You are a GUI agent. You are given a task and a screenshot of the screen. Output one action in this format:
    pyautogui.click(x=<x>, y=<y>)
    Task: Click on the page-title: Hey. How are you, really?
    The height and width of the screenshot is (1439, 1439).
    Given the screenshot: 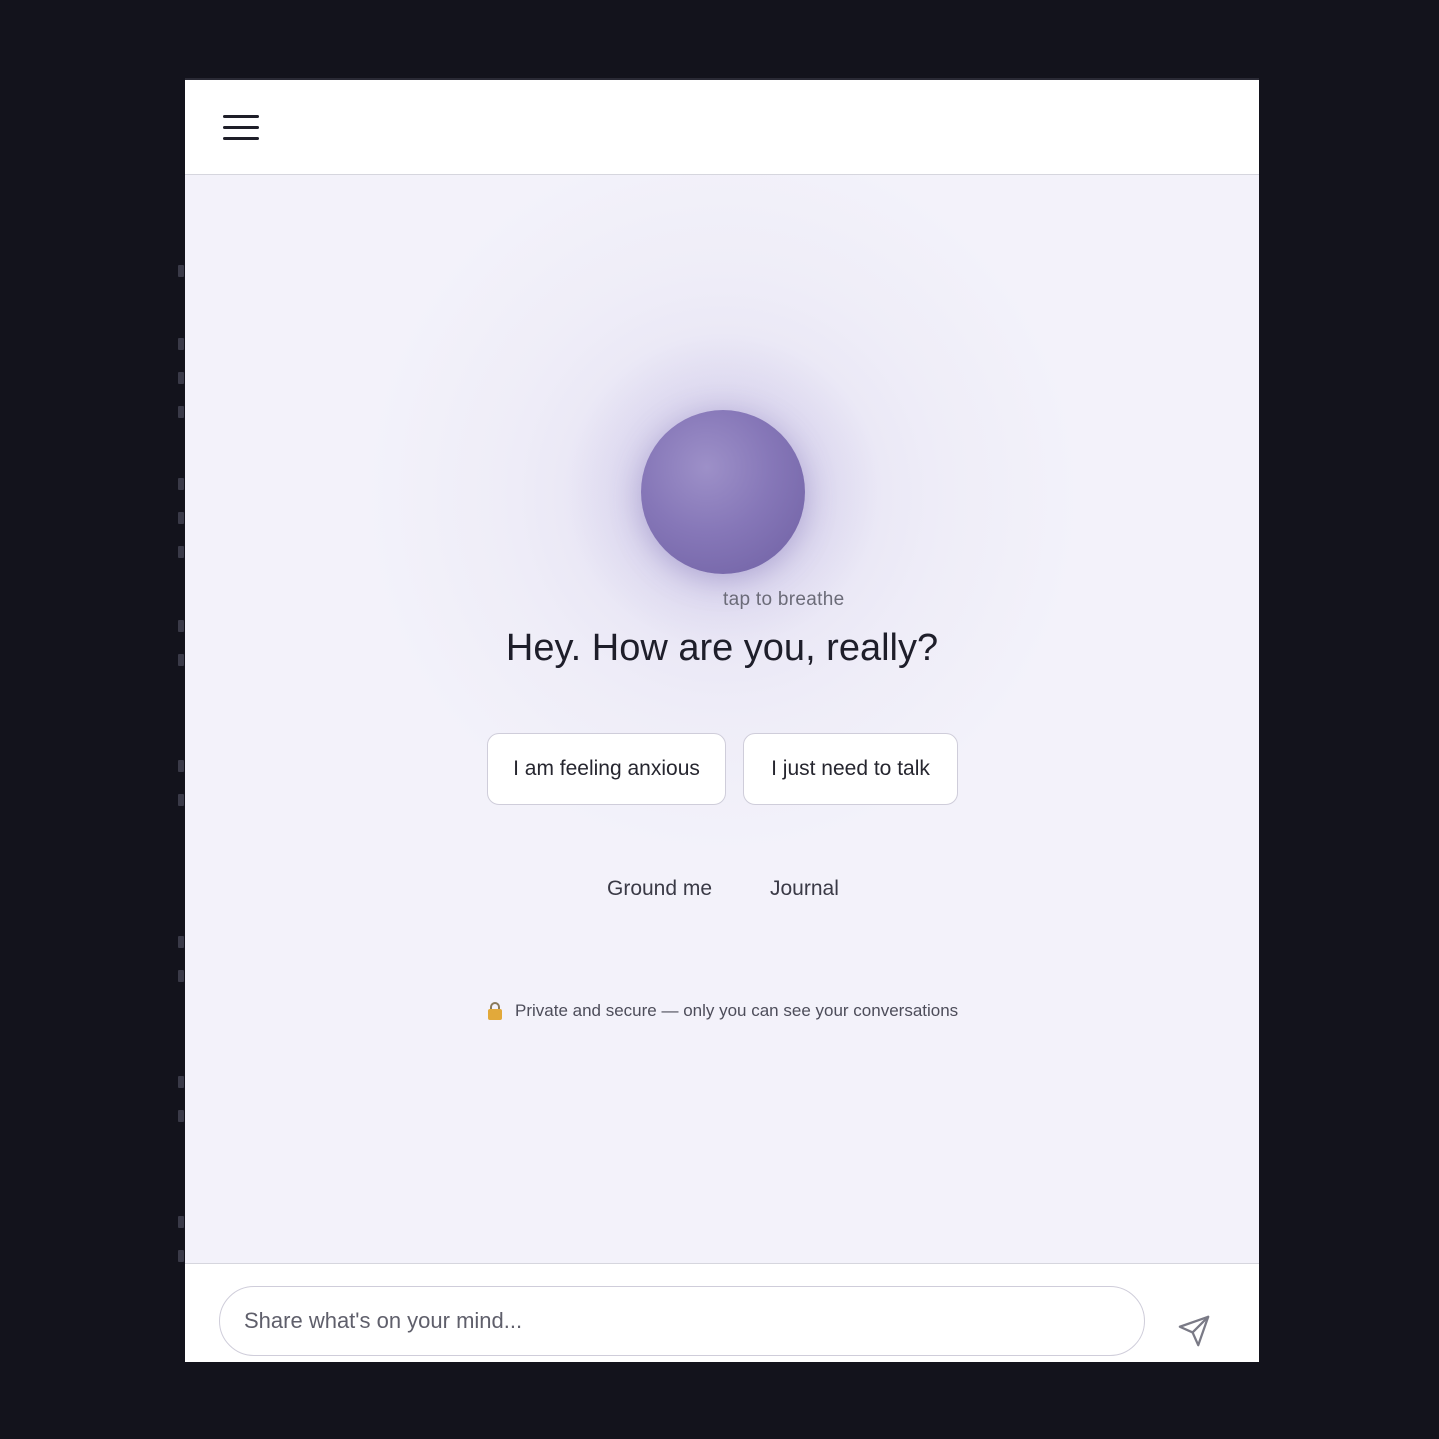 What is the action you would take?
    pyautogui.click(x=722, y=648)
    